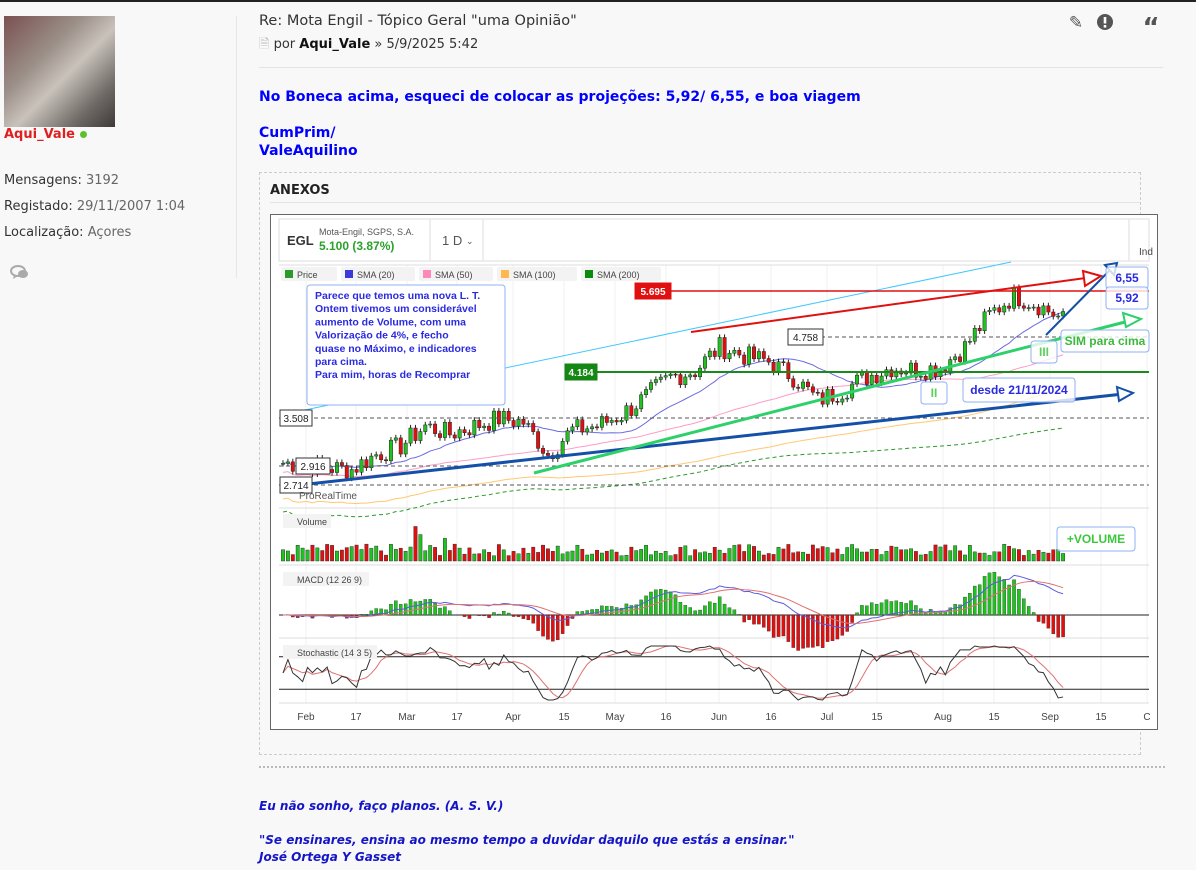  What do you see at coordinates (589, 274) in the screenshot?
I see `legend-swatch` at bounding box center [589, 274].